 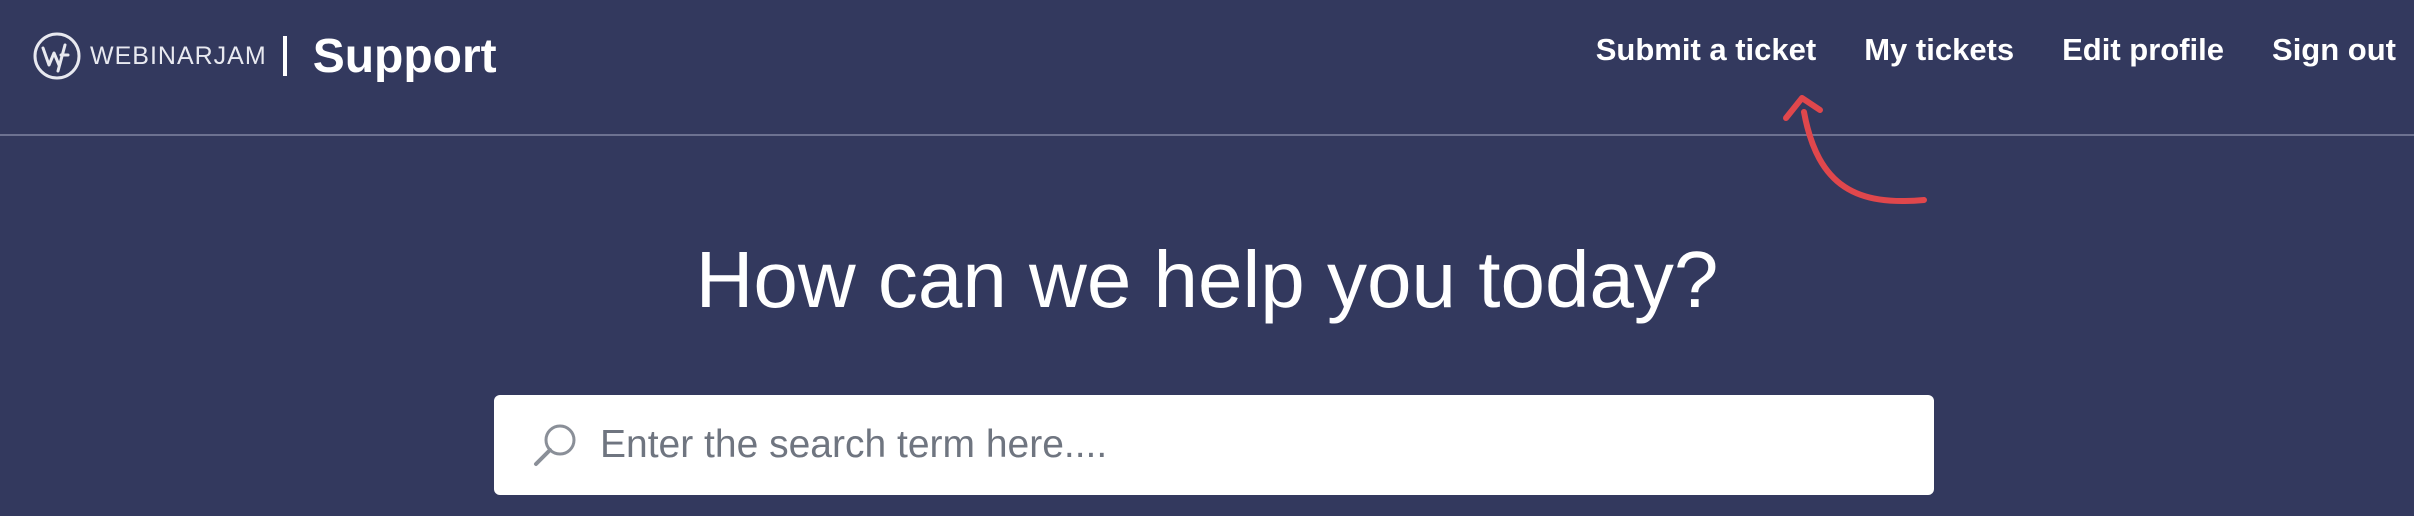 I want to click on page-title: Support, so click(x=404, y=56).